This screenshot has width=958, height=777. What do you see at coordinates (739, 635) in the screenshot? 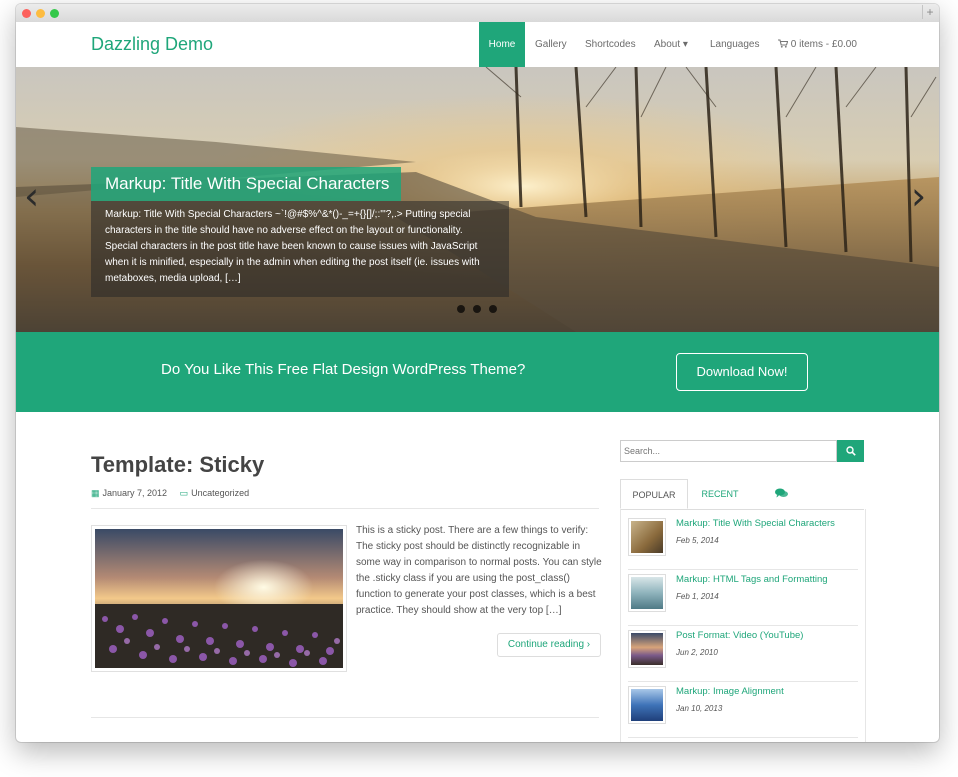
I see `popular-post-title: Post Format: Video (YouTube)` at bounding box center [739, 635].